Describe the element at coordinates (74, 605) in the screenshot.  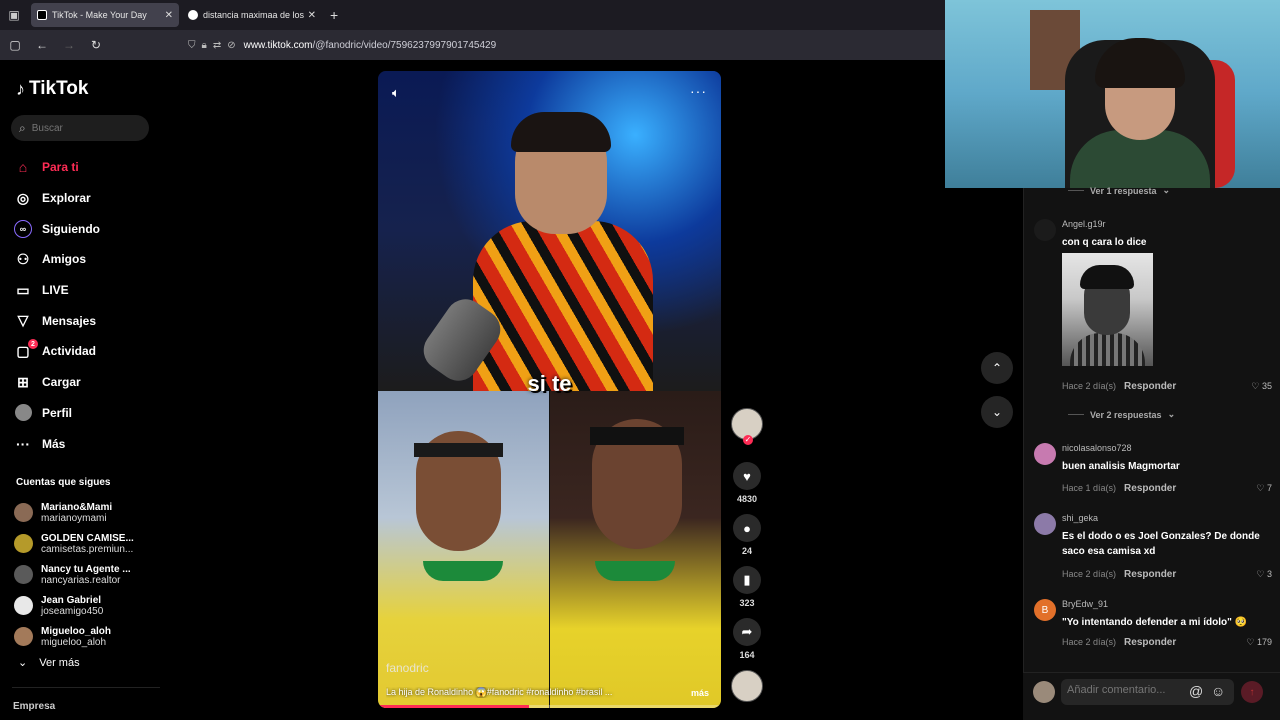
I see `following-item: Jean Gabriel joseamigo450` at that location.